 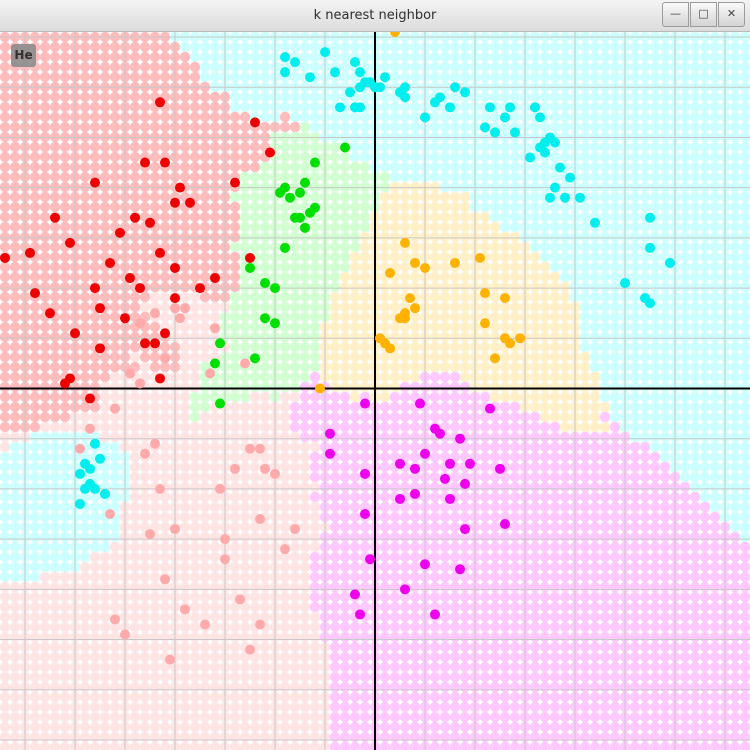 I want to click on close-icon: ✕, so click(x=731, y=13).